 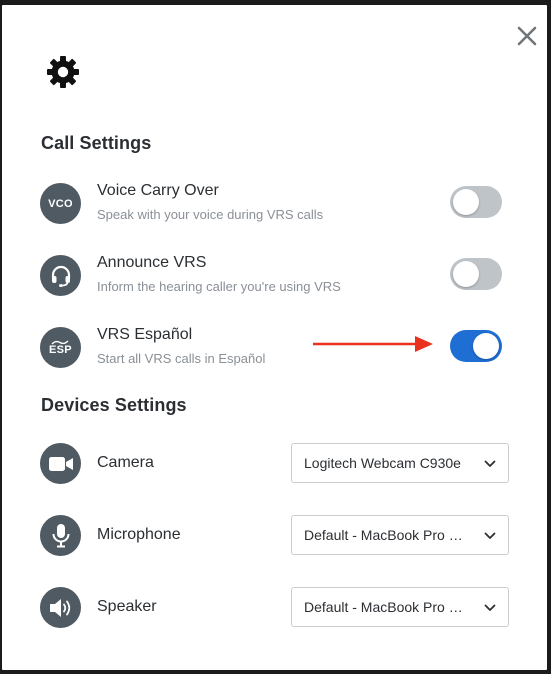 I want to click on close-icon, so click(x=527, y=36).